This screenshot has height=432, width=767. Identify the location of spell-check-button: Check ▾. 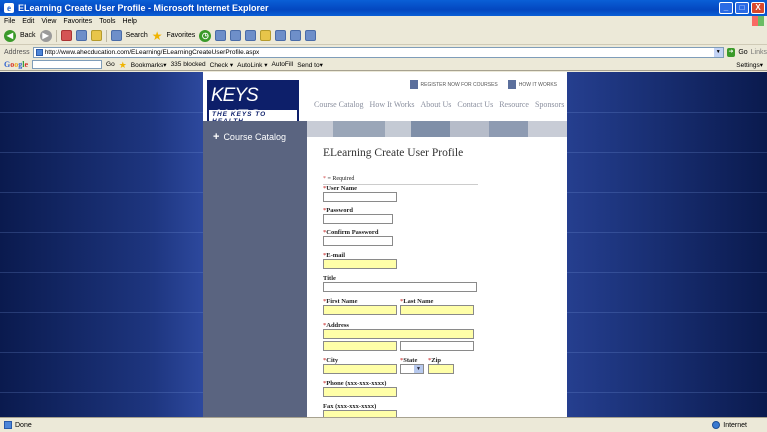
(222, 65).